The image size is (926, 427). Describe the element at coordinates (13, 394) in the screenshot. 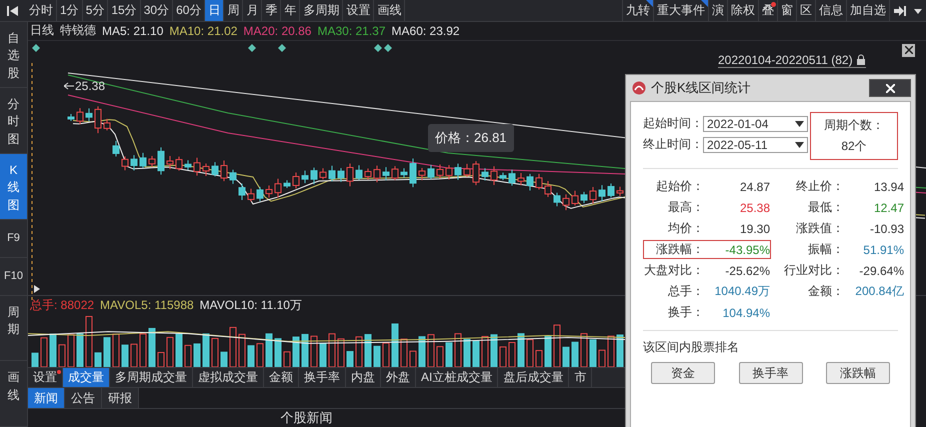

I see `sidebar-tab: 画线` at that location.